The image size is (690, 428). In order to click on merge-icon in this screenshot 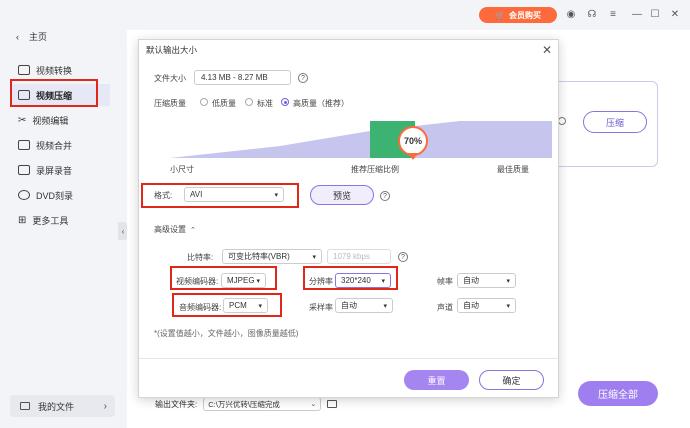, I will do `click(24, 145)`.